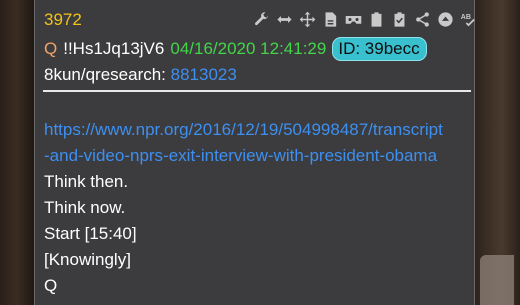  Describe the element at coordinates (353, 19) in the screenshot. I see `vr-glasses-icon` at that location.